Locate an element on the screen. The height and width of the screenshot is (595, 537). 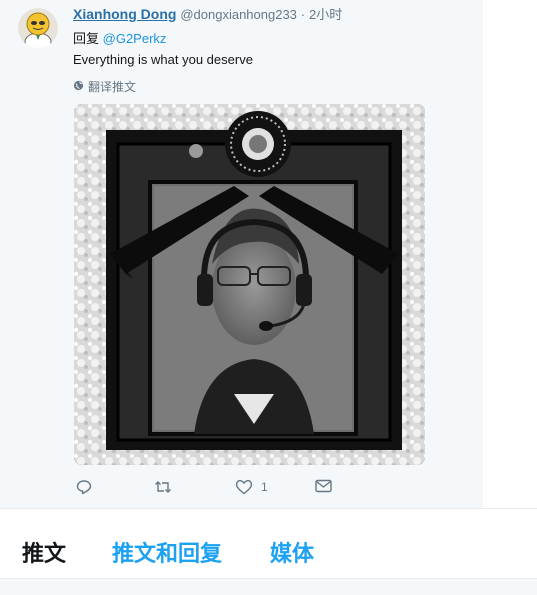
profile-tabs: 推文 推文和回复 媒体 is located at coordinates (268, 548).